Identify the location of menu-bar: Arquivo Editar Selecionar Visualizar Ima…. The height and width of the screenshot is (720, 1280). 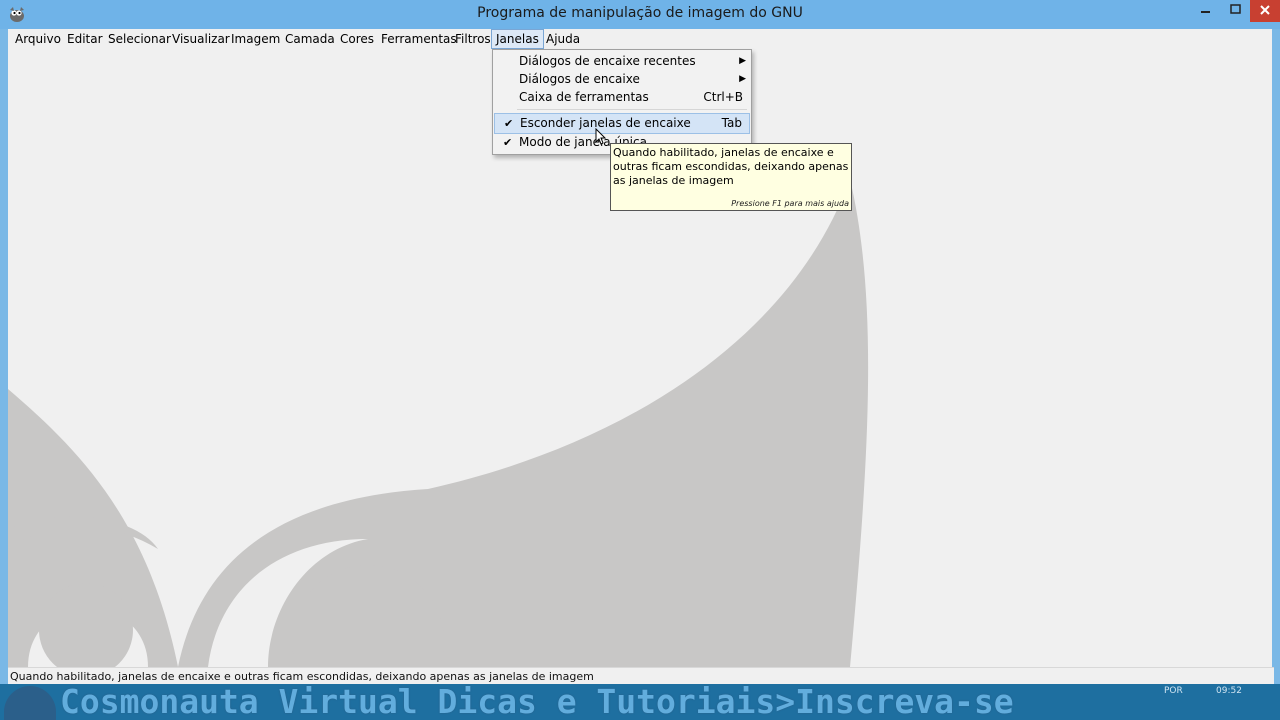
(640, 39).